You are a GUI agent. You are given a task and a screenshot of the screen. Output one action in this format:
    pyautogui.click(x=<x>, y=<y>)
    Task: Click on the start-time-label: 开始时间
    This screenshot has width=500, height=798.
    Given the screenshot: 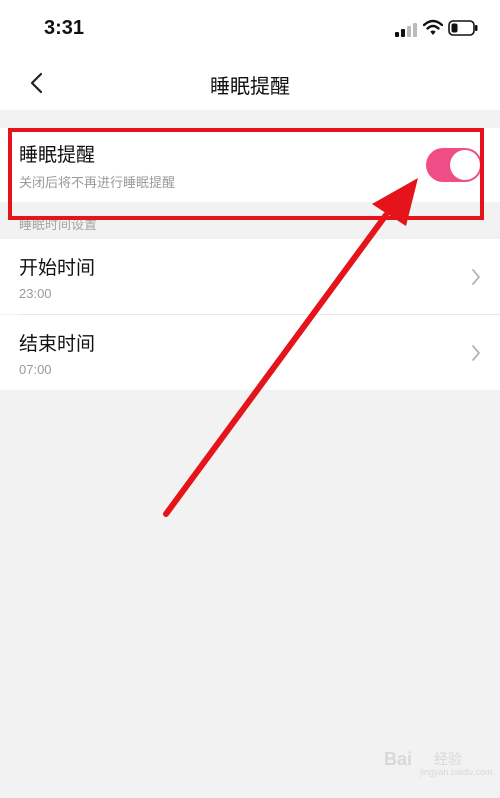 What is the action you would take?
    pyautogui.click(x=57, y=268)
    